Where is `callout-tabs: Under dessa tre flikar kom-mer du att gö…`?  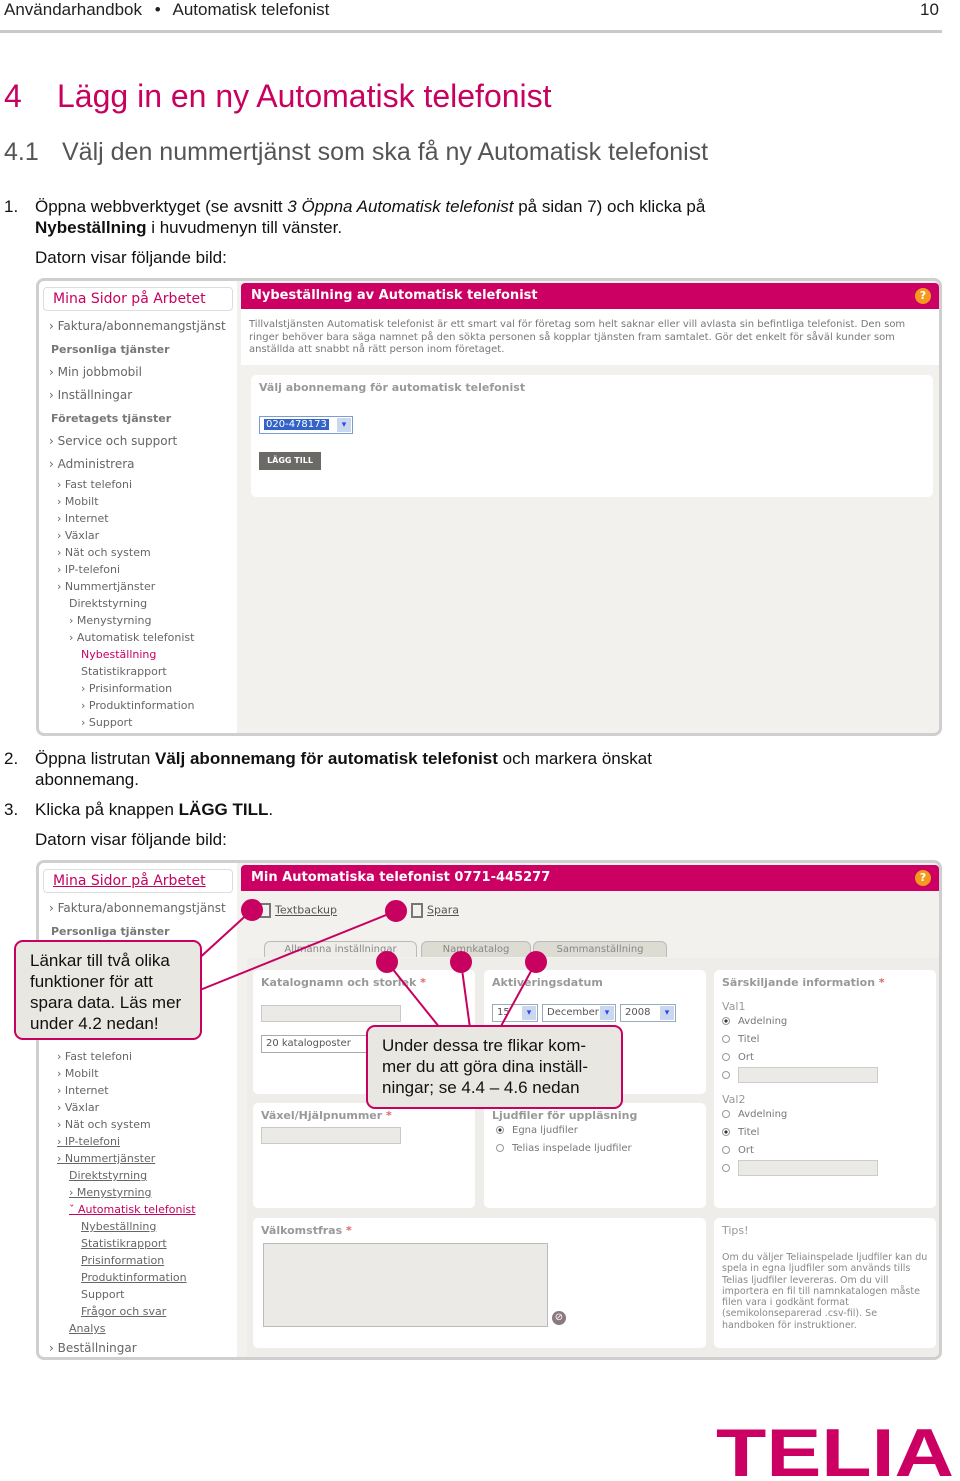 callout-tabs: Under dessa tre flikar kom-mer du att gö… is located at coordinates (494, 1067).